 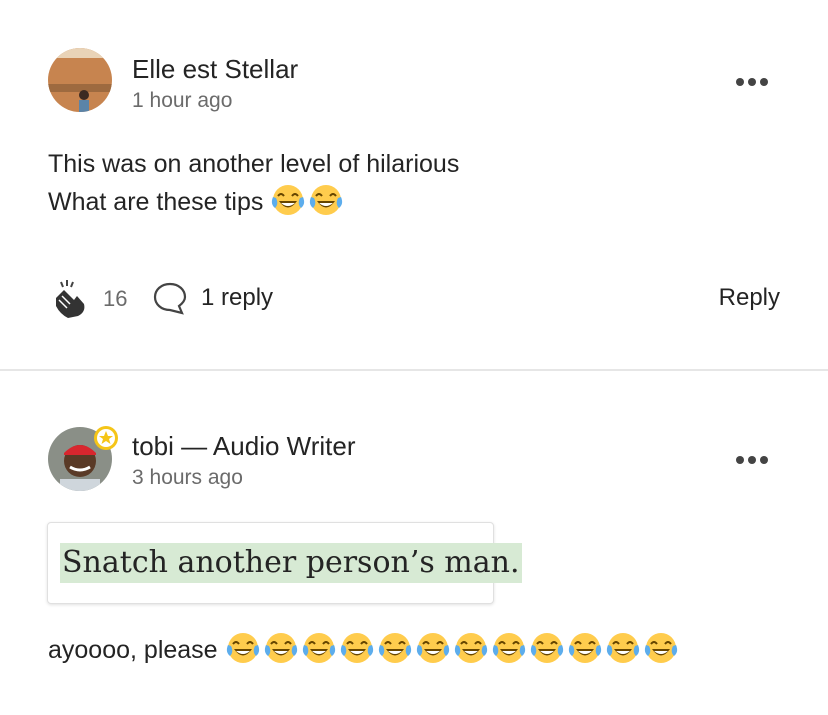 I want to click on clap-icon, so click(x=71, y=299).